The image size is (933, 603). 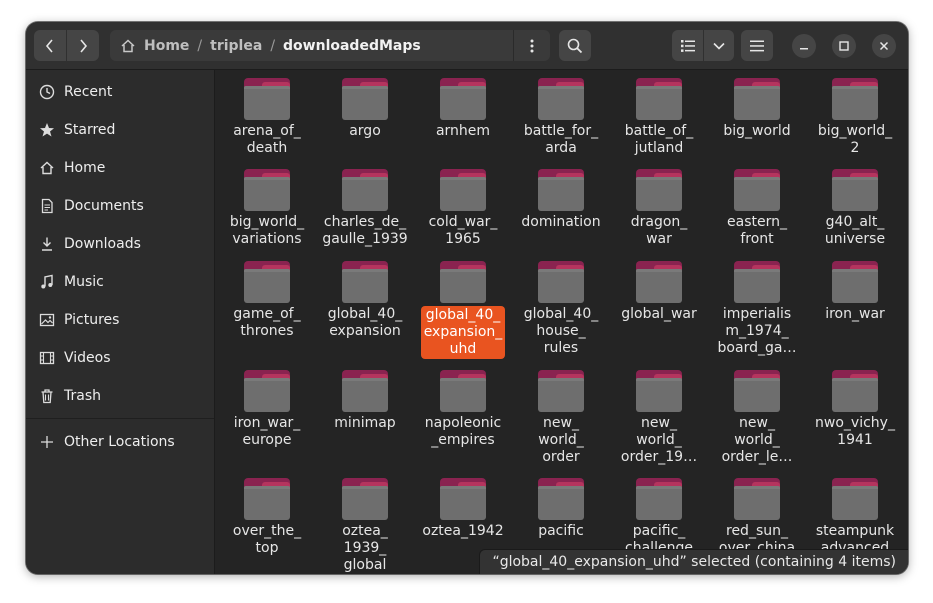 I want to click on sidebar-item-documents: Documents, so click(x=123, y=206).